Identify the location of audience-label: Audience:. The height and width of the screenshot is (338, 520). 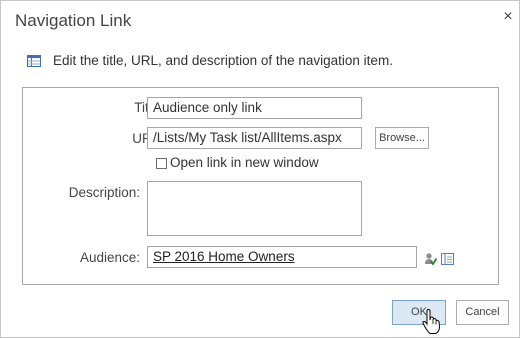
(109, 257).